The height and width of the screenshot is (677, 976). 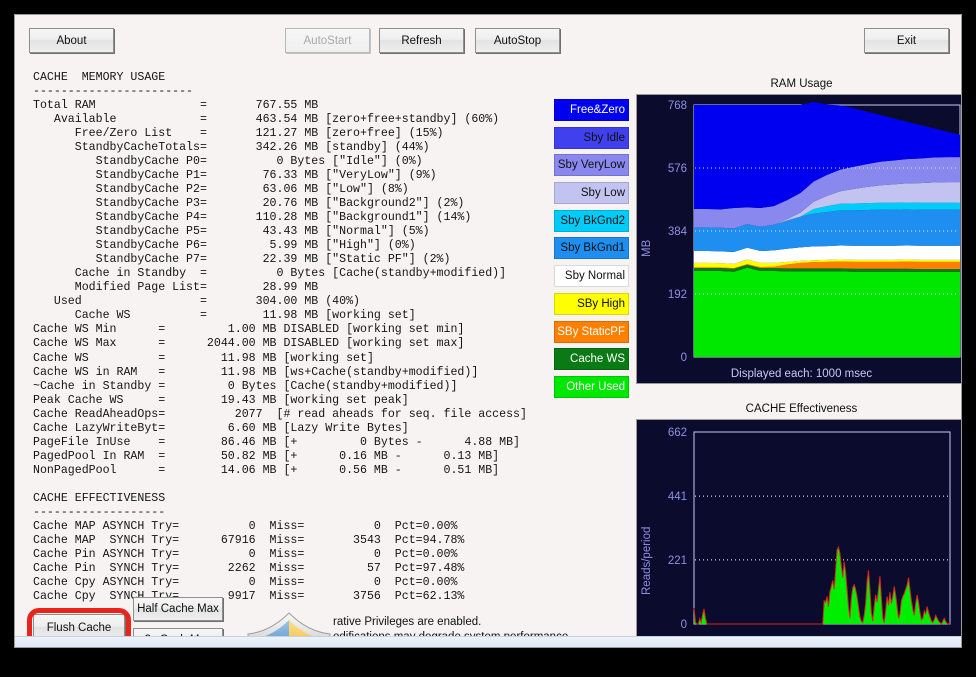 What do you see at coordinates (591, 110) in the screenshot?
I see `legend-item-free-zero: Free&Zero` at bounding box center [591, 110].